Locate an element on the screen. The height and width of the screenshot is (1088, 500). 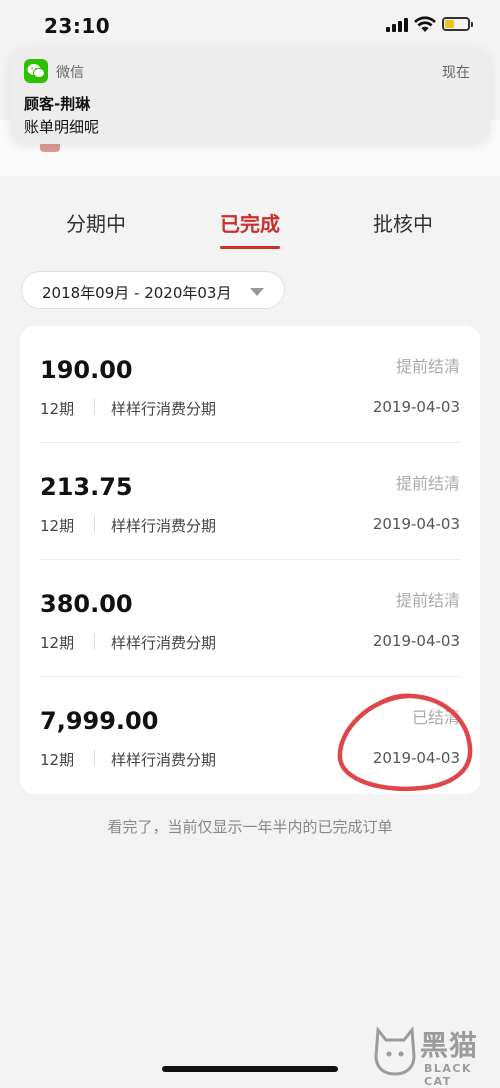
wechat-icon is located at coordinates (36, 71).